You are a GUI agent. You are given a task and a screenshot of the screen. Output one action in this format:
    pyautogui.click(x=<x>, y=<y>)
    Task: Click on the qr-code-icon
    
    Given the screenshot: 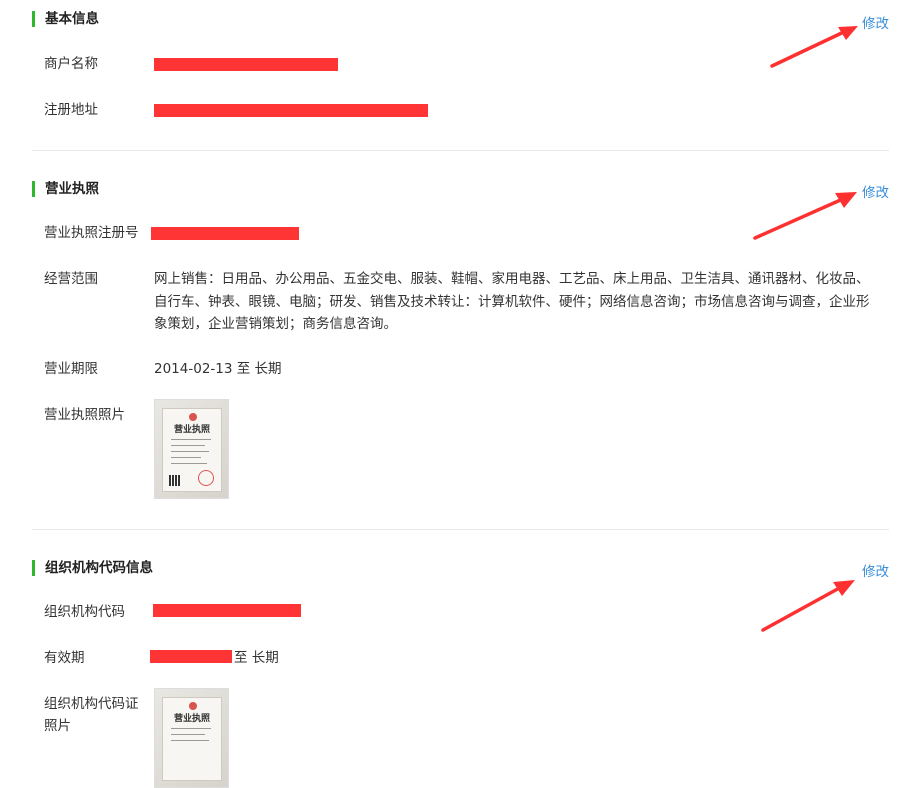 What is the action you would take?
    pyautogui.click(x=174, y=480)
    